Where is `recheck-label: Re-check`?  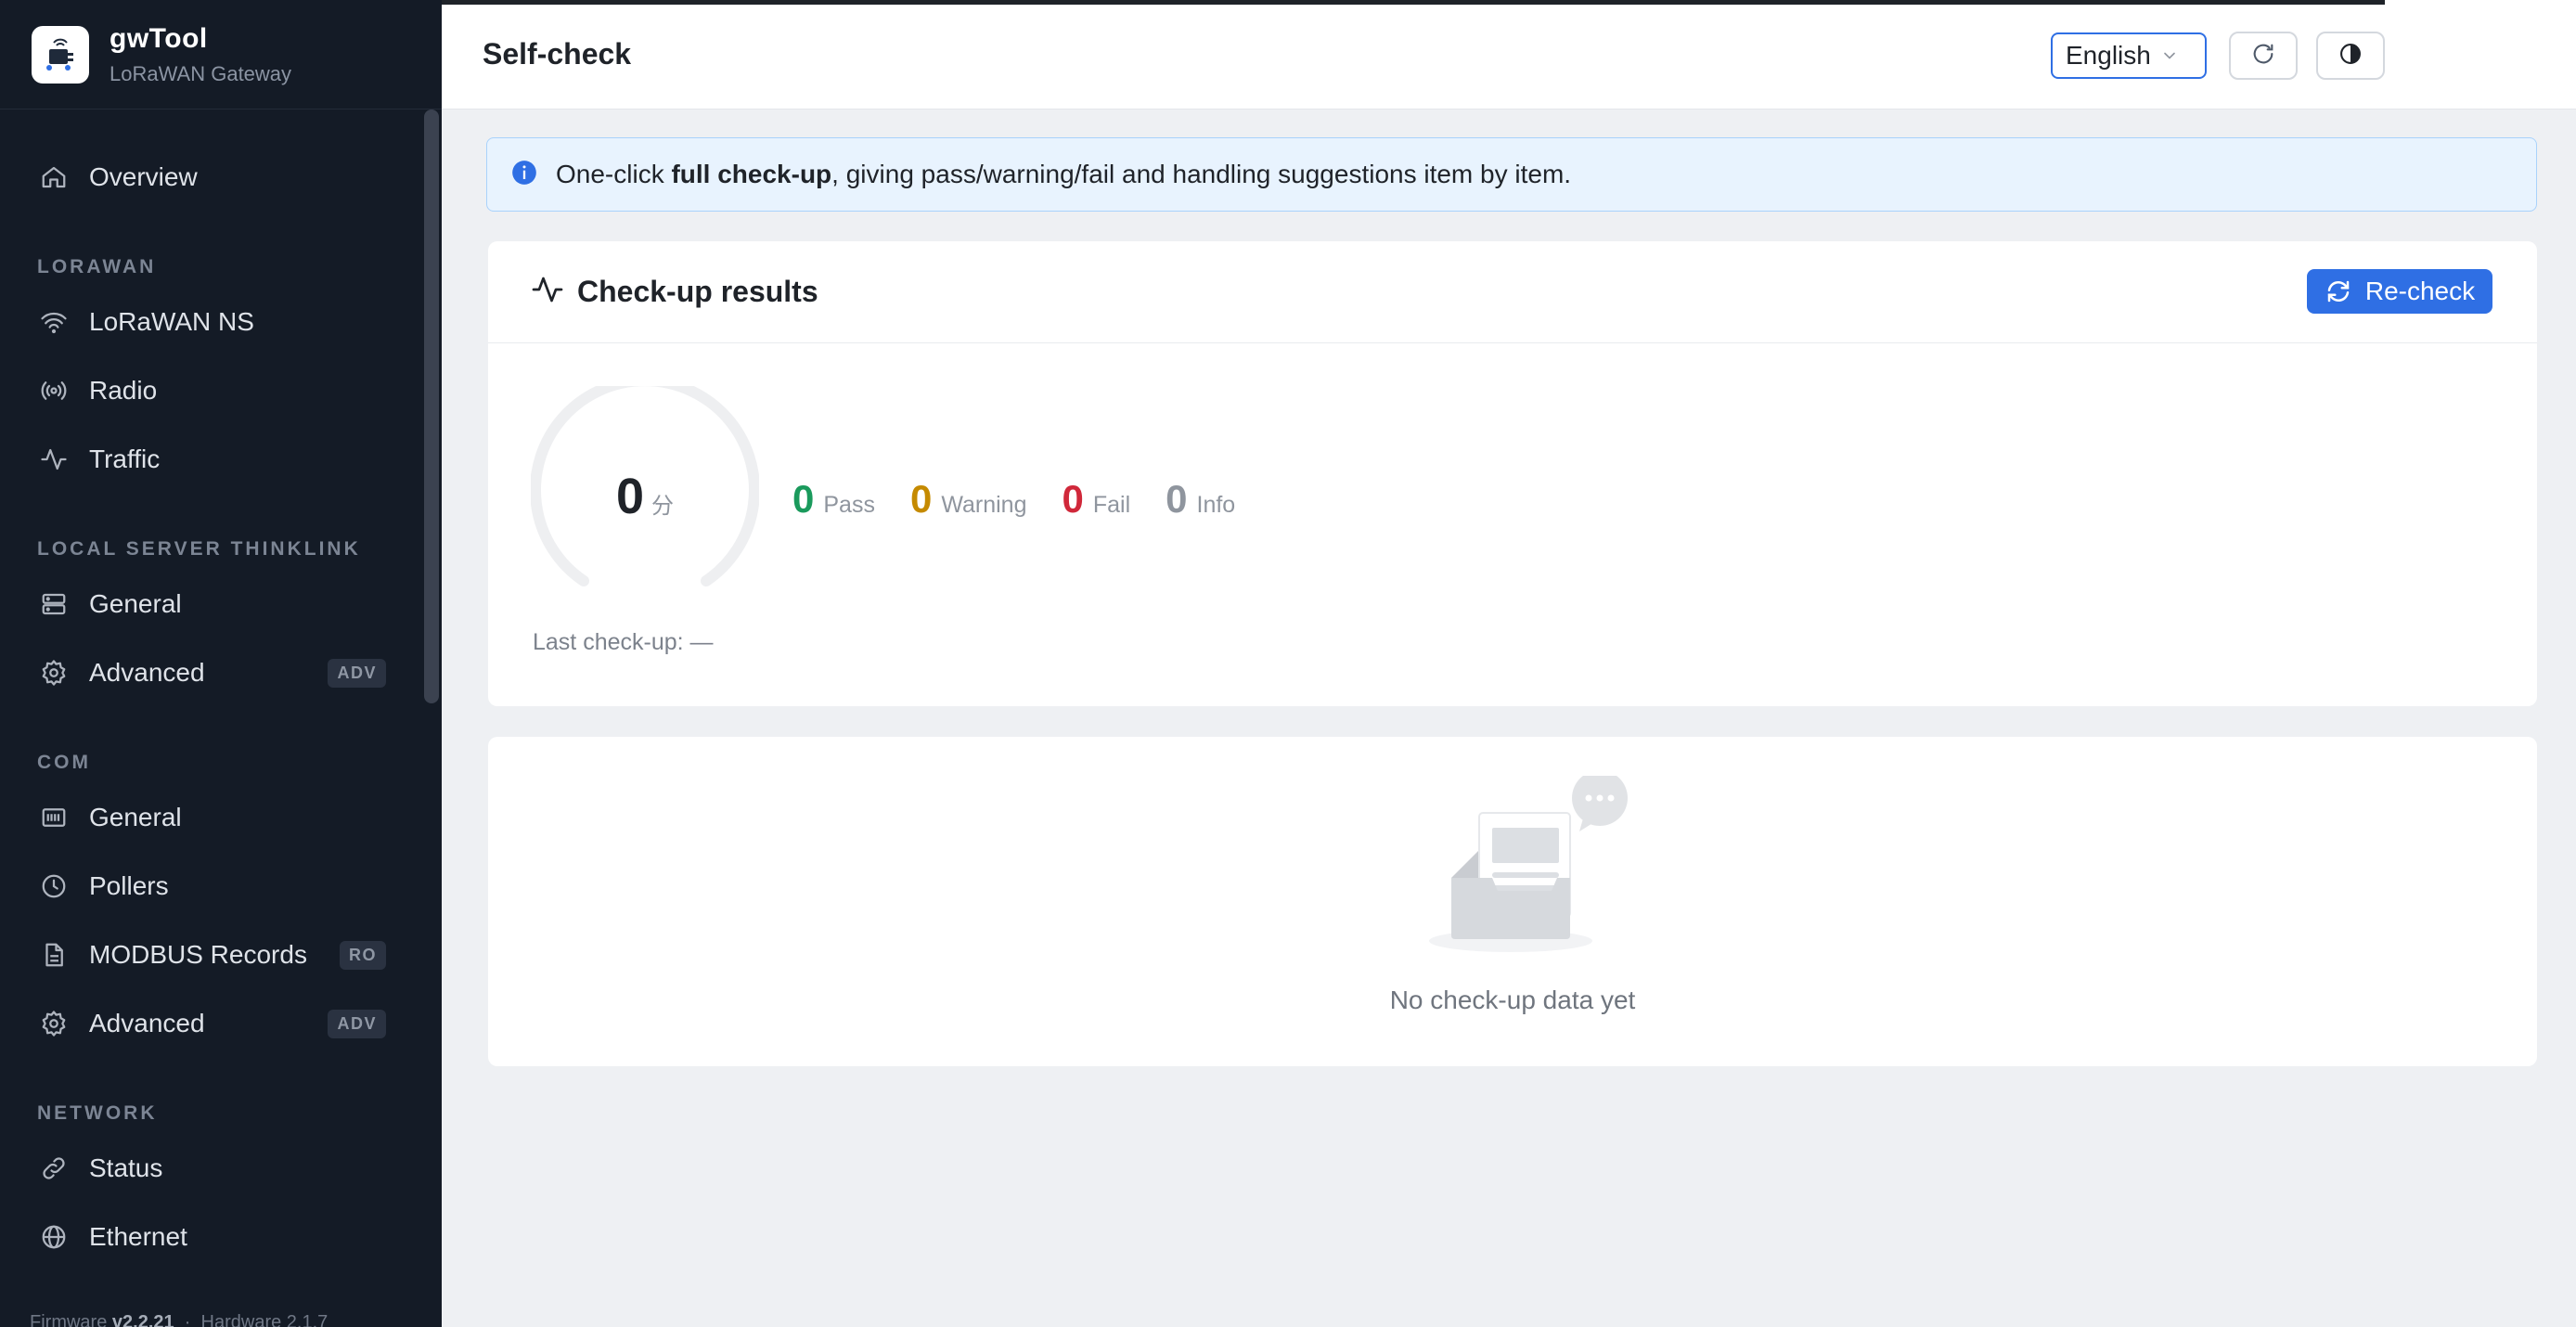
recheck-label: Re-check is located at coordinates (2420, 291).